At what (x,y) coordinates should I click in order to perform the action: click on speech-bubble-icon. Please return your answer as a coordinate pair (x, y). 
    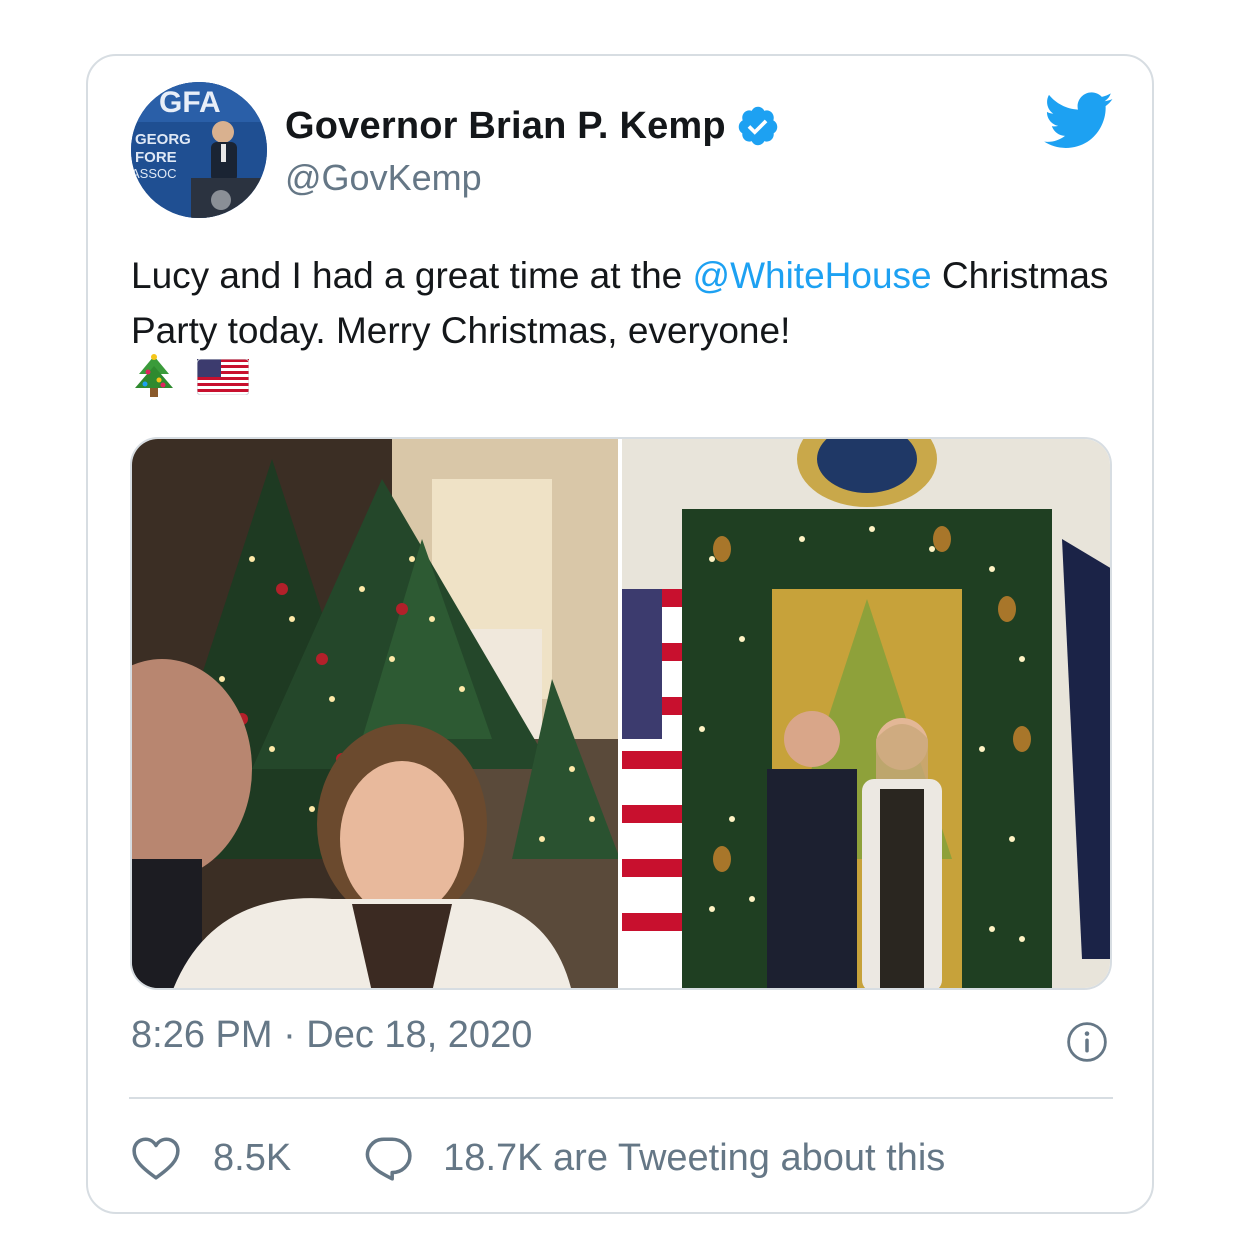
    Looking at the image, I should click on (388, 1158).